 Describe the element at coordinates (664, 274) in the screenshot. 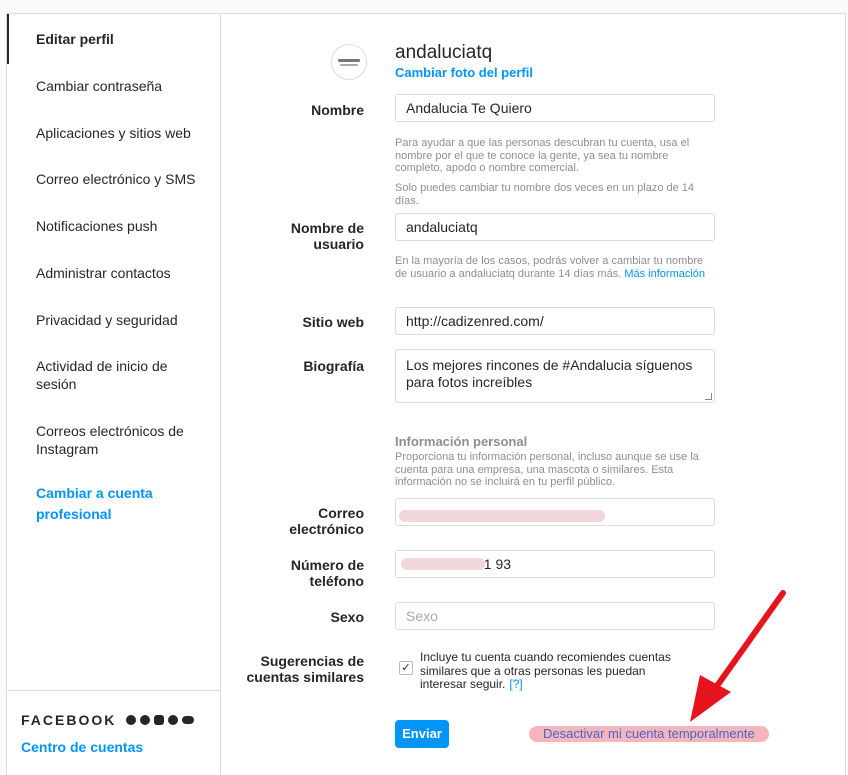

I see `more-info-link: Más información` at that location.